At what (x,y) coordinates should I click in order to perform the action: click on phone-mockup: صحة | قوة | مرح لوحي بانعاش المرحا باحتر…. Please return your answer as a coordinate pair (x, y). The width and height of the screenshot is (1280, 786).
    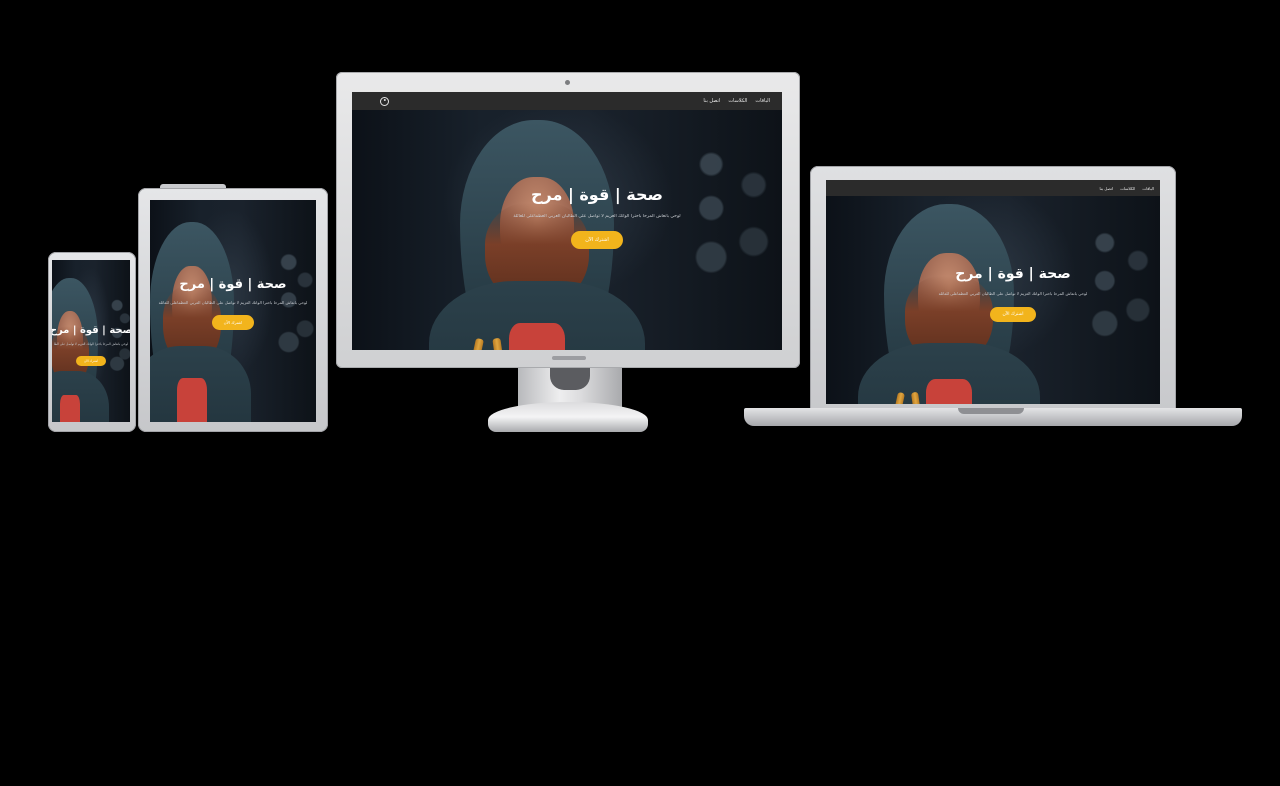
    Looking at the image, I should click on (92, 340).